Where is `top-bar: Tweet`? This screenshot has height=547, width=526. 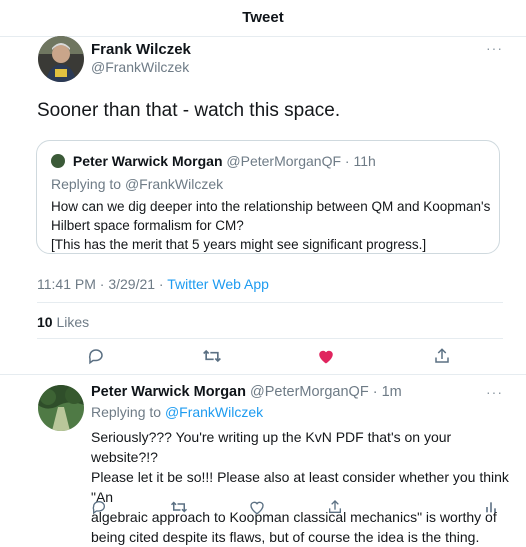 top-bar: Tweet is located at coordinates (263, 18).